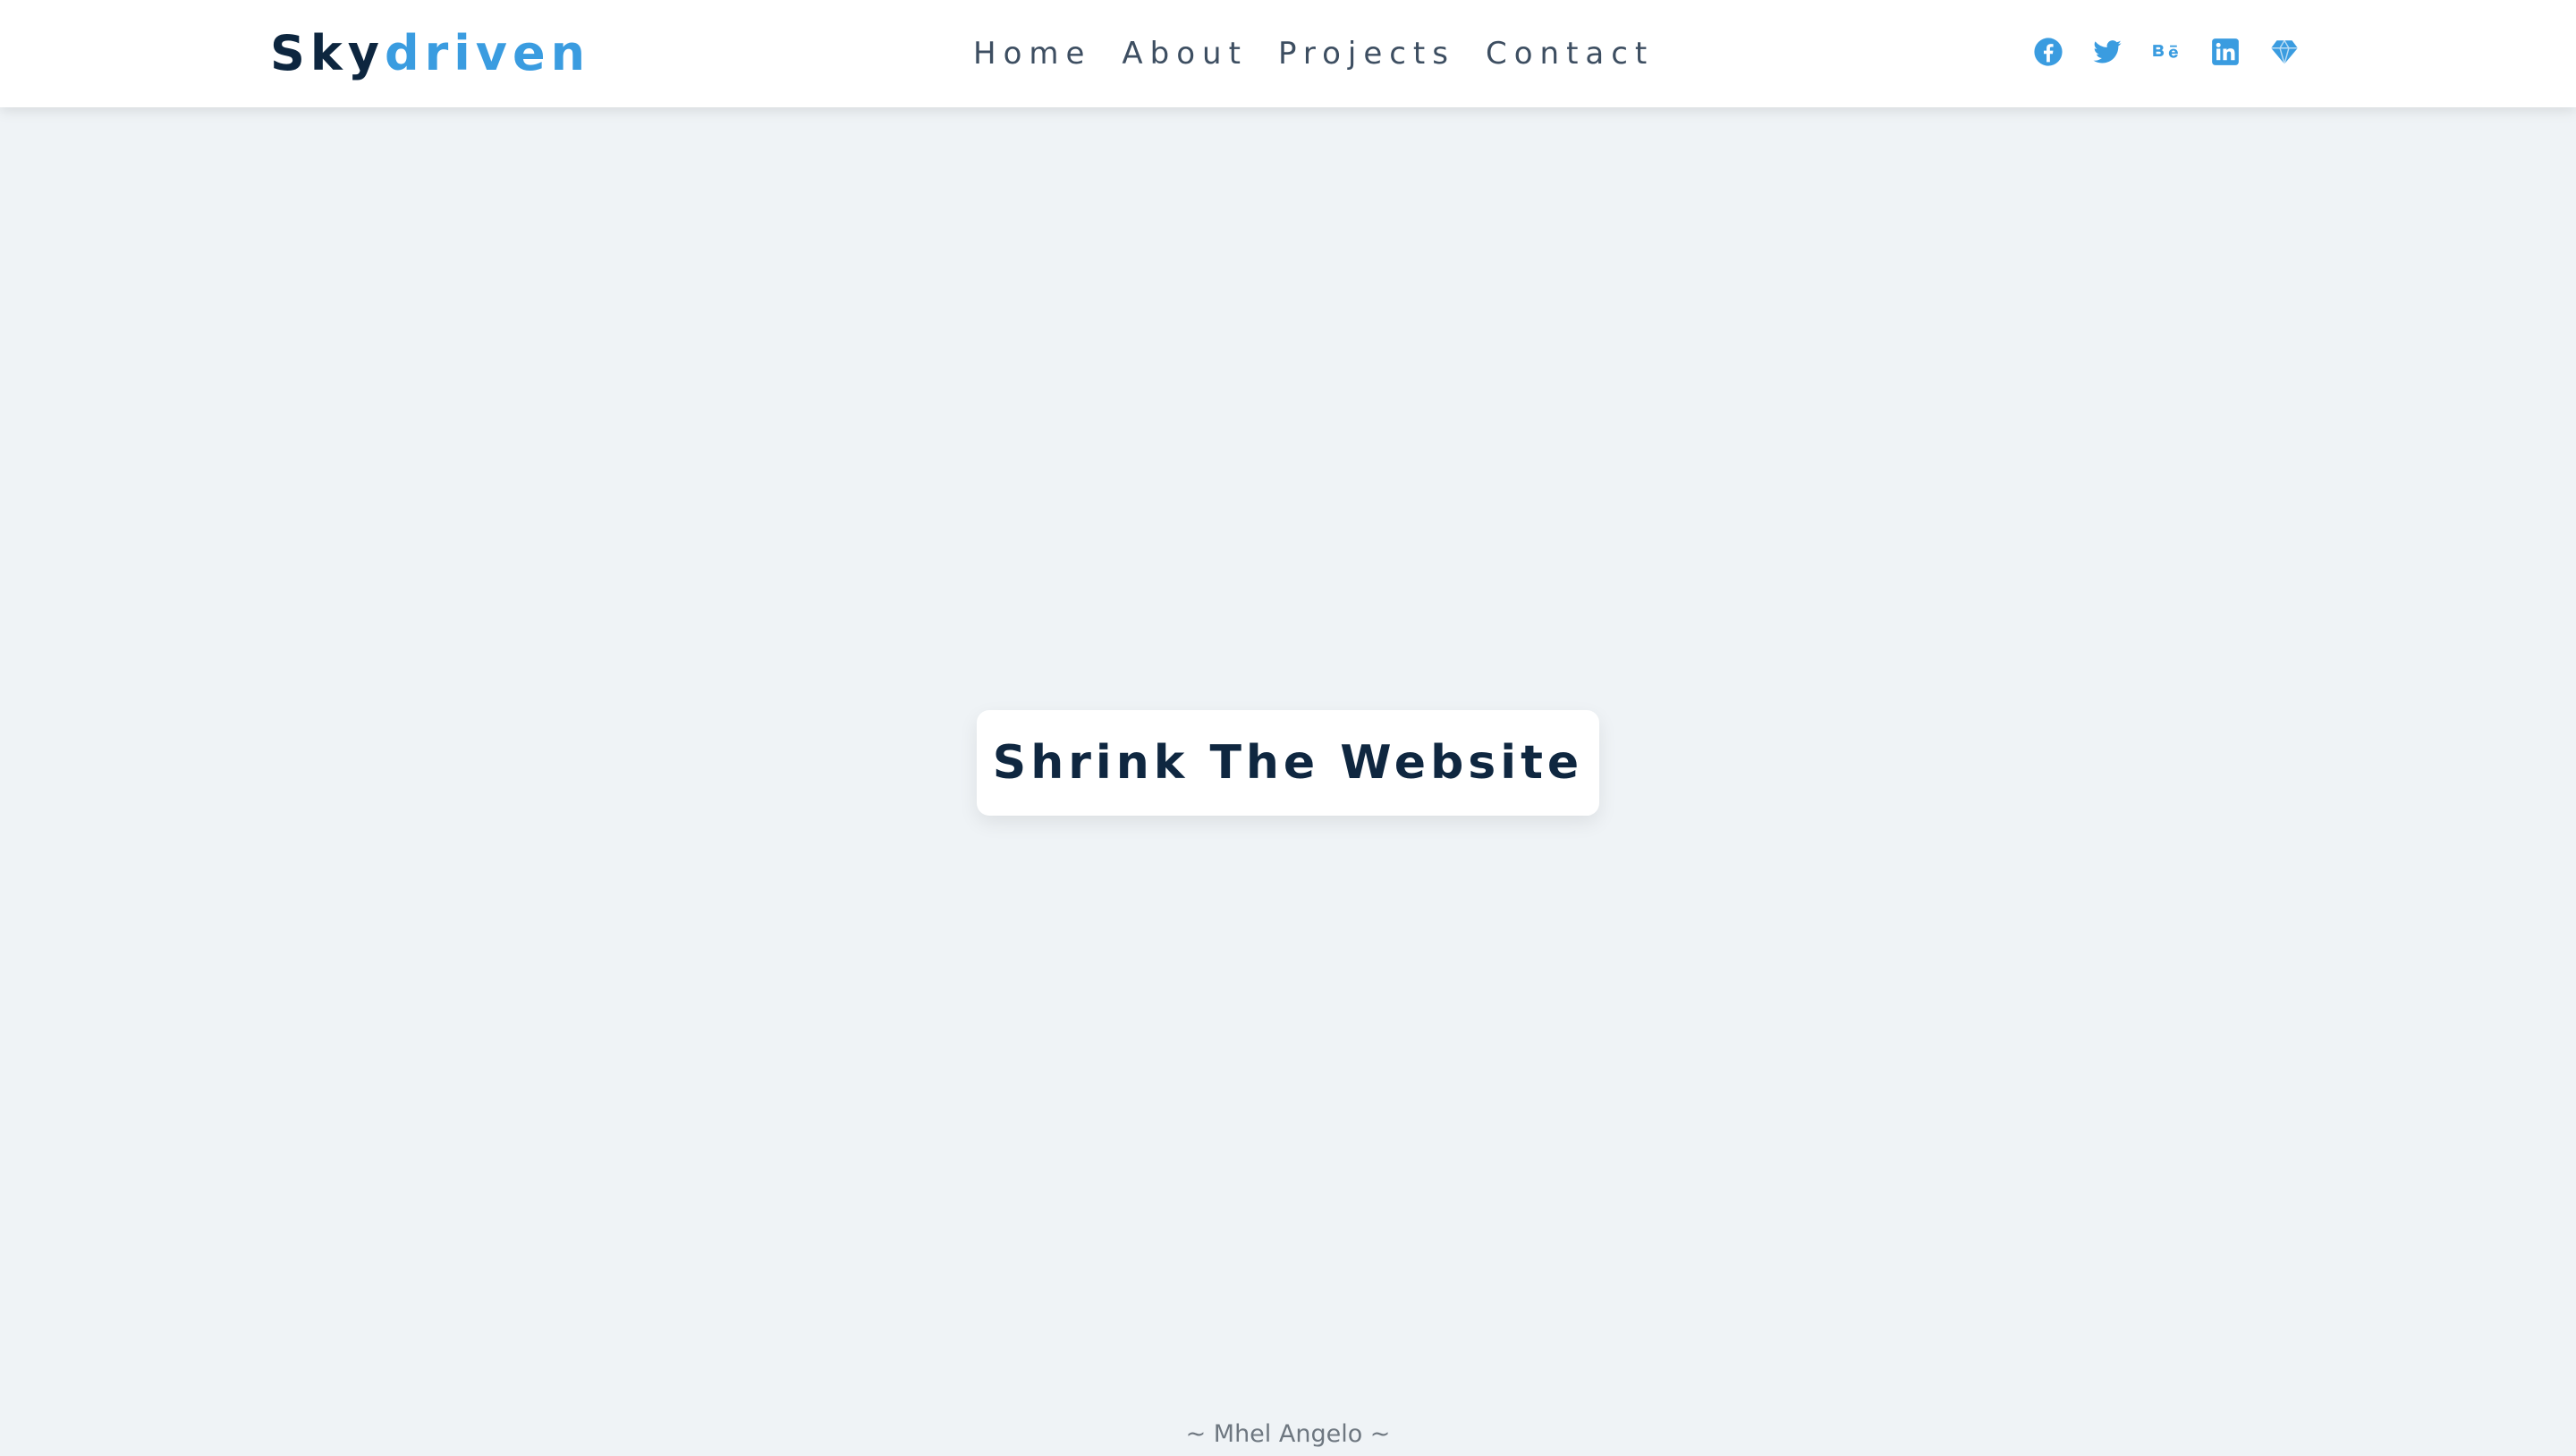 This screenshot has height=1456, width=2576. Describe the element at coordinates (488, 53) in the screenshot. I see `brand-name-part2: driven` at that location.